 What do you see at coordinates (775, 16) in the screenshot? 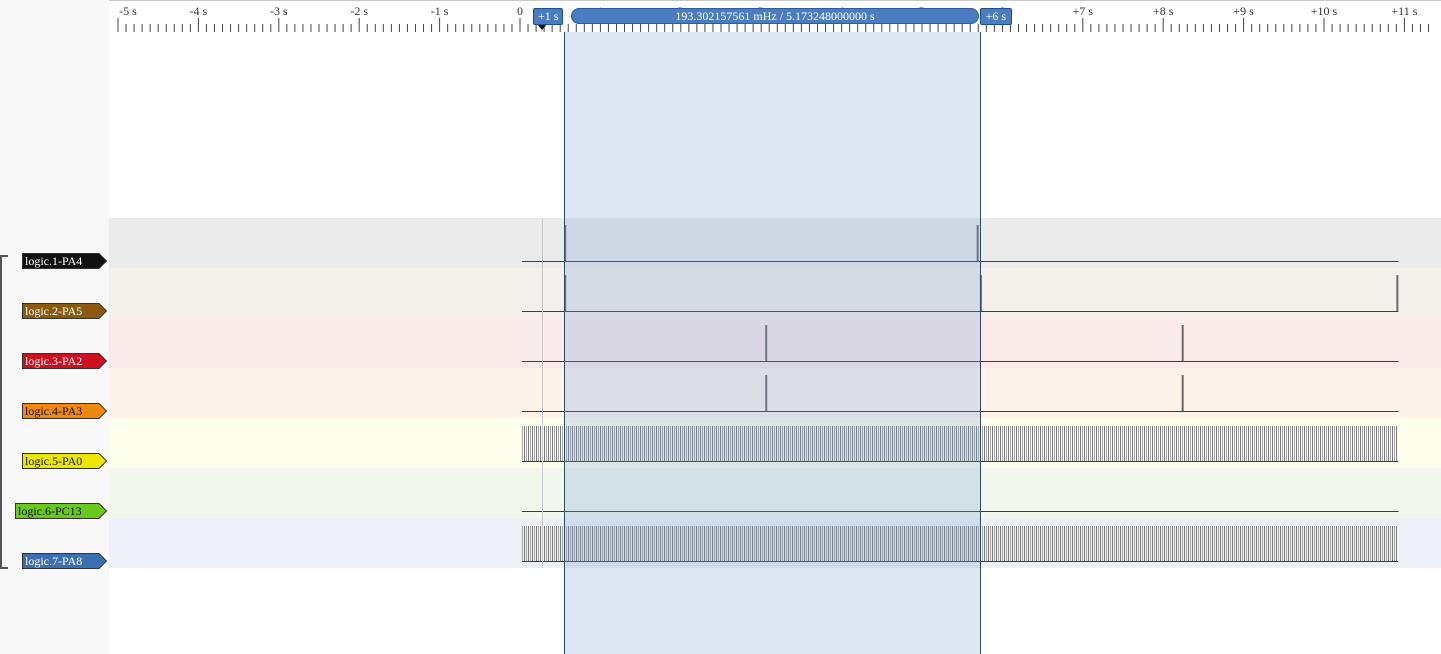
I see `cursor-measurement-bar: 193.302157561 mHz / 5.173248000000 s` at bounding box center [775, 16].